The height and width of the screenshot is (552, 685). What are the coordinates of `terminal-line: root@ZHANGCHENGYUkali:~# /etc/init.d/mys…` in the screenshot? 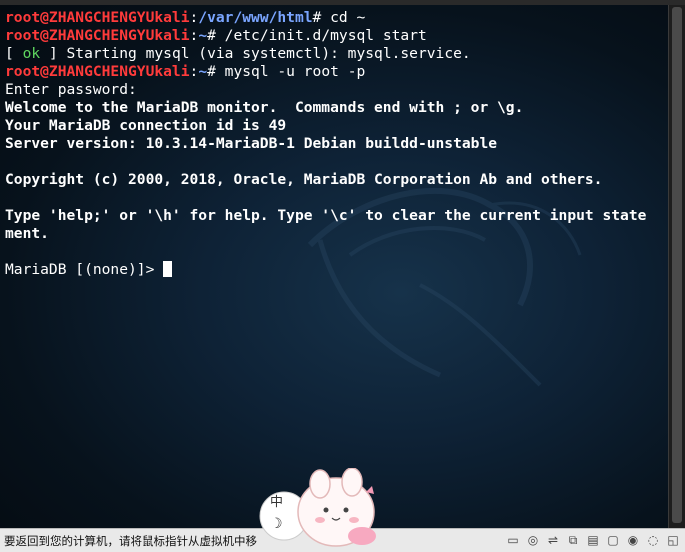 It's located at (325, 36).